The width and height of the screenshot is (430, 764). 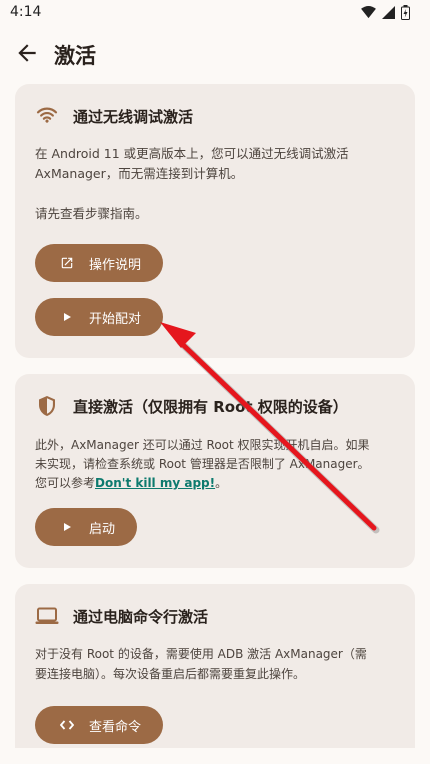 I want to click on desc-line: 在 Android 11 或更高版本上，您可以通过无线调试激活, so click(x=192, y=153).